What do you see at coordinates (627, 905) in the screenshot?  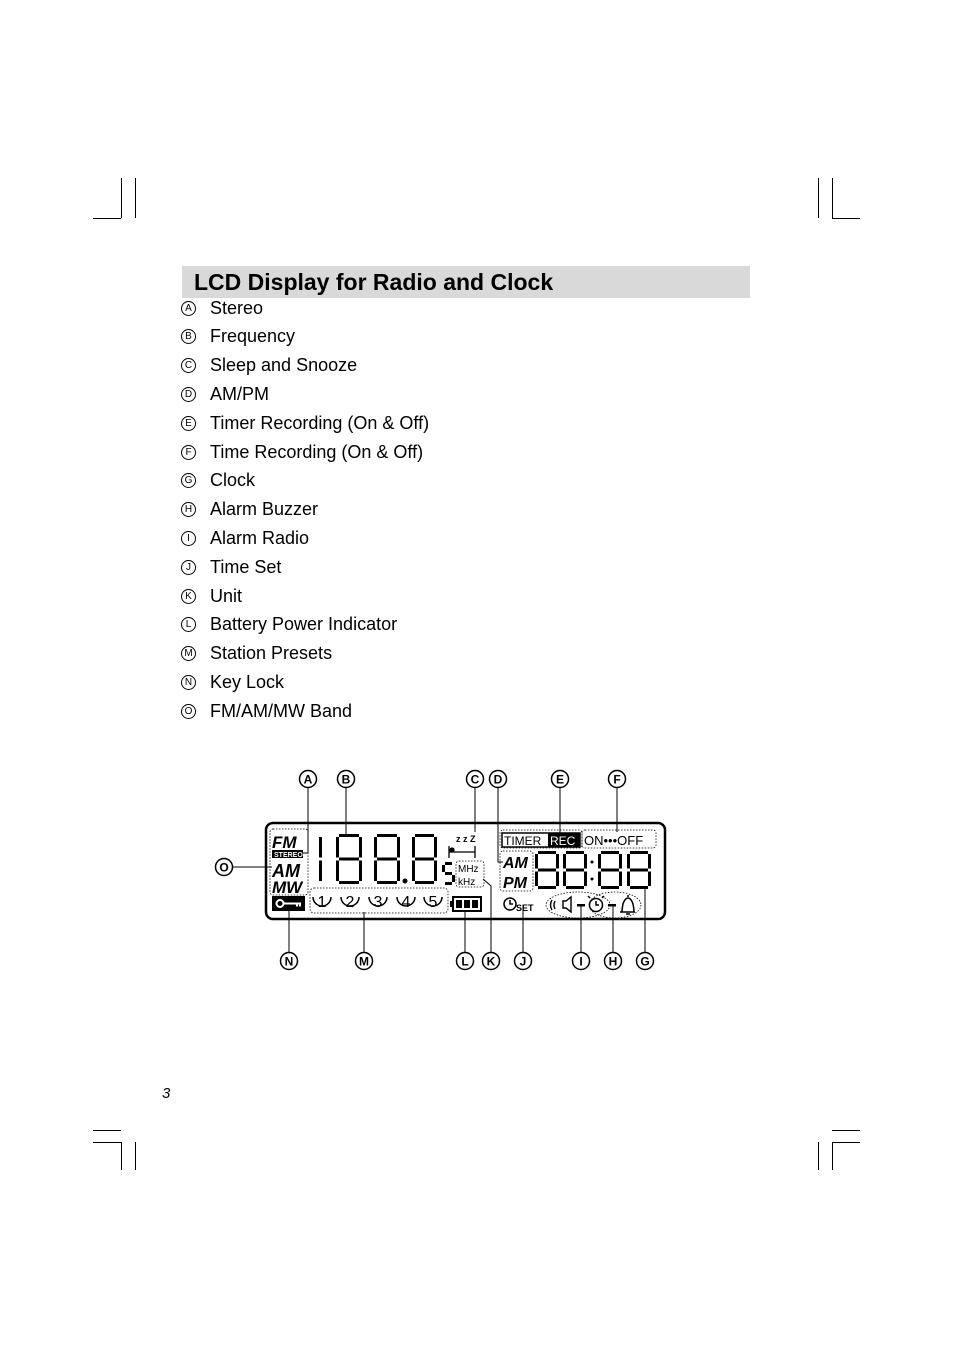 I see `bell-icon` at bounding box center [627, 905].